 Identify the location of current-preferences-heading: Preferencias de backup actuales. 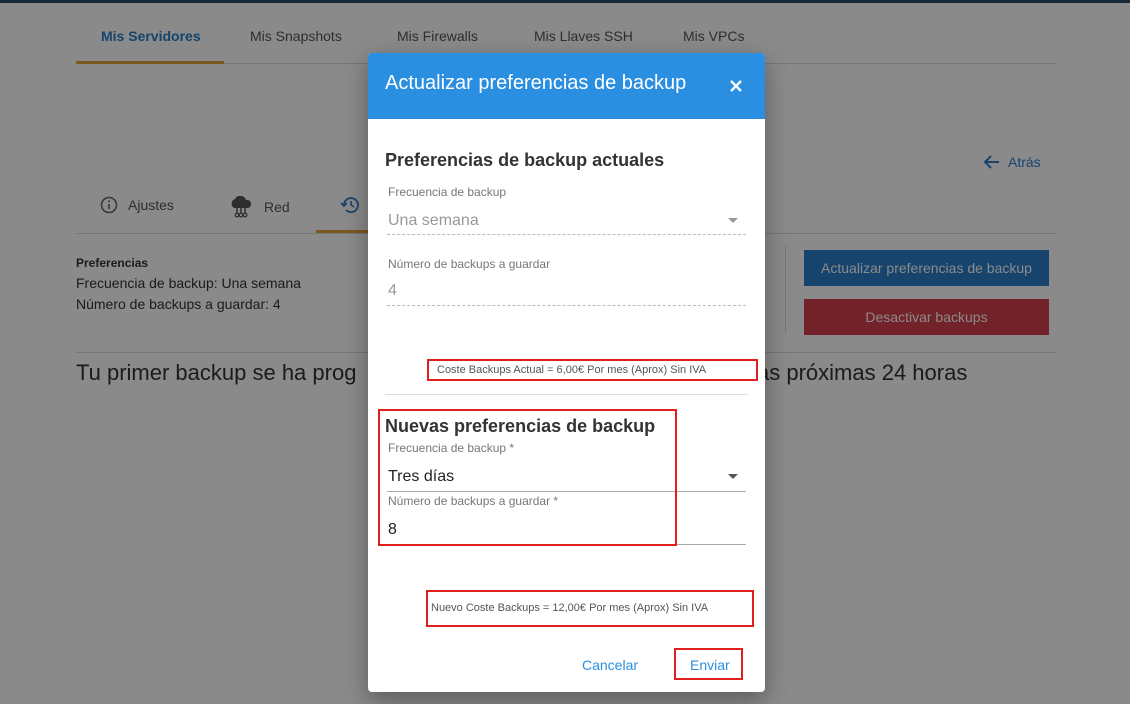
(525, 160).